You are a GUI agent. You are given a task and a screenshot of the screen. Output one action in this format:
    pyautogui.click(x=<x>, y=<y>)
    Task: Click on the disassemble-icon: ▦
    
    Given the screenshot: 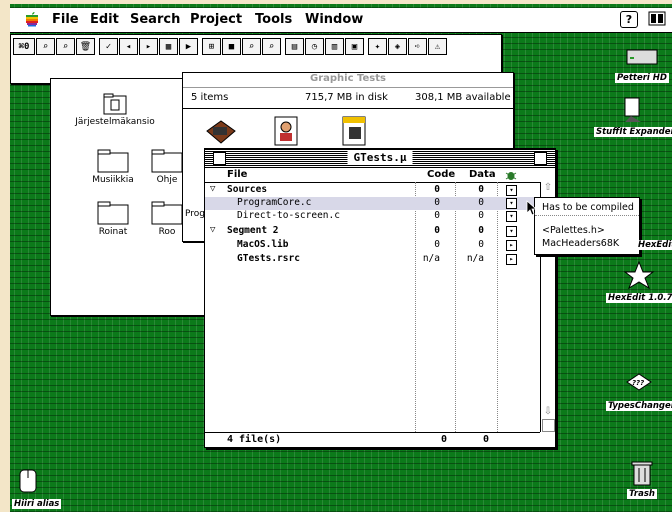 What is the action you would take?
    pyautogui.click(x=168, y=46)
    